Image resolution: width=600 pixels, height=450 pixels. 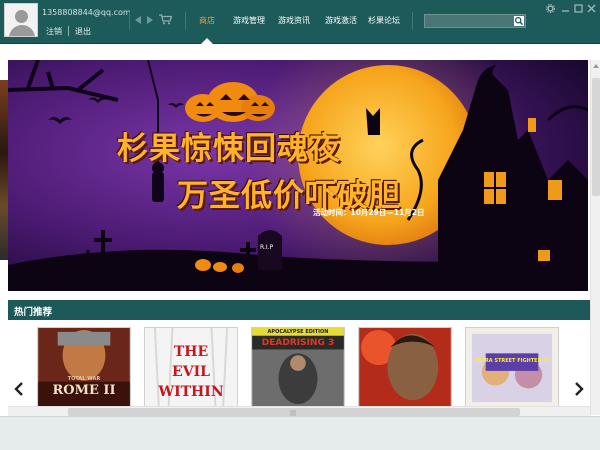 I want to click on avatar, so click(x=21, y=20).